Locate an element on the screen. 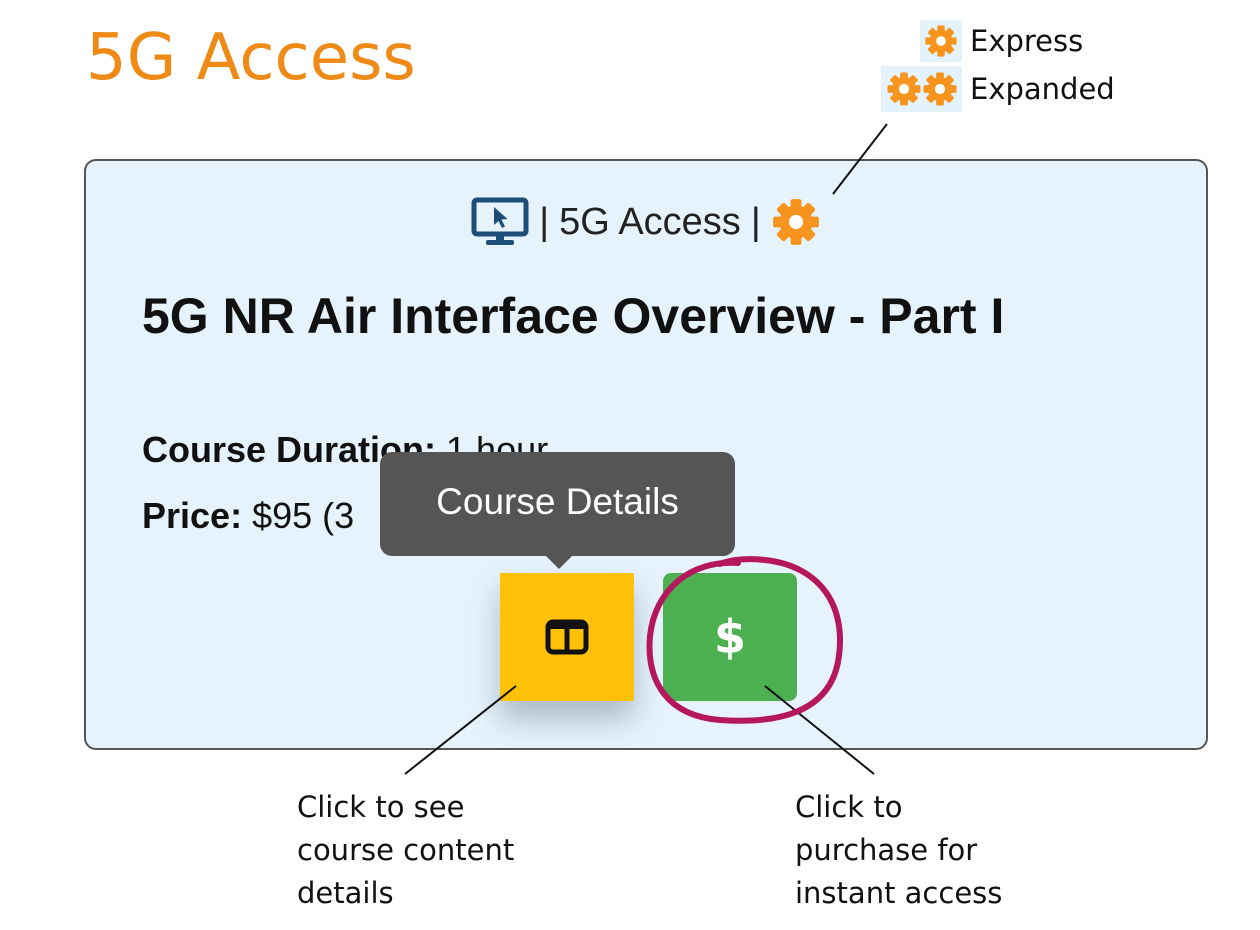 This screenshot has width=1260, height=930. course-details-button is located at coordinates (567, 637).